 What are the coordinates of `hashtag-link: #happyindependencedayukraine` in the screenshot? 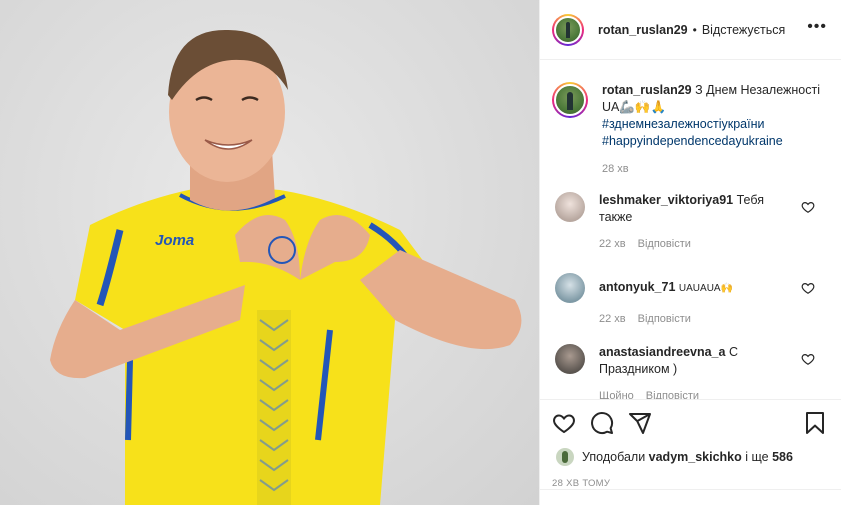 It's located at (712, 141).